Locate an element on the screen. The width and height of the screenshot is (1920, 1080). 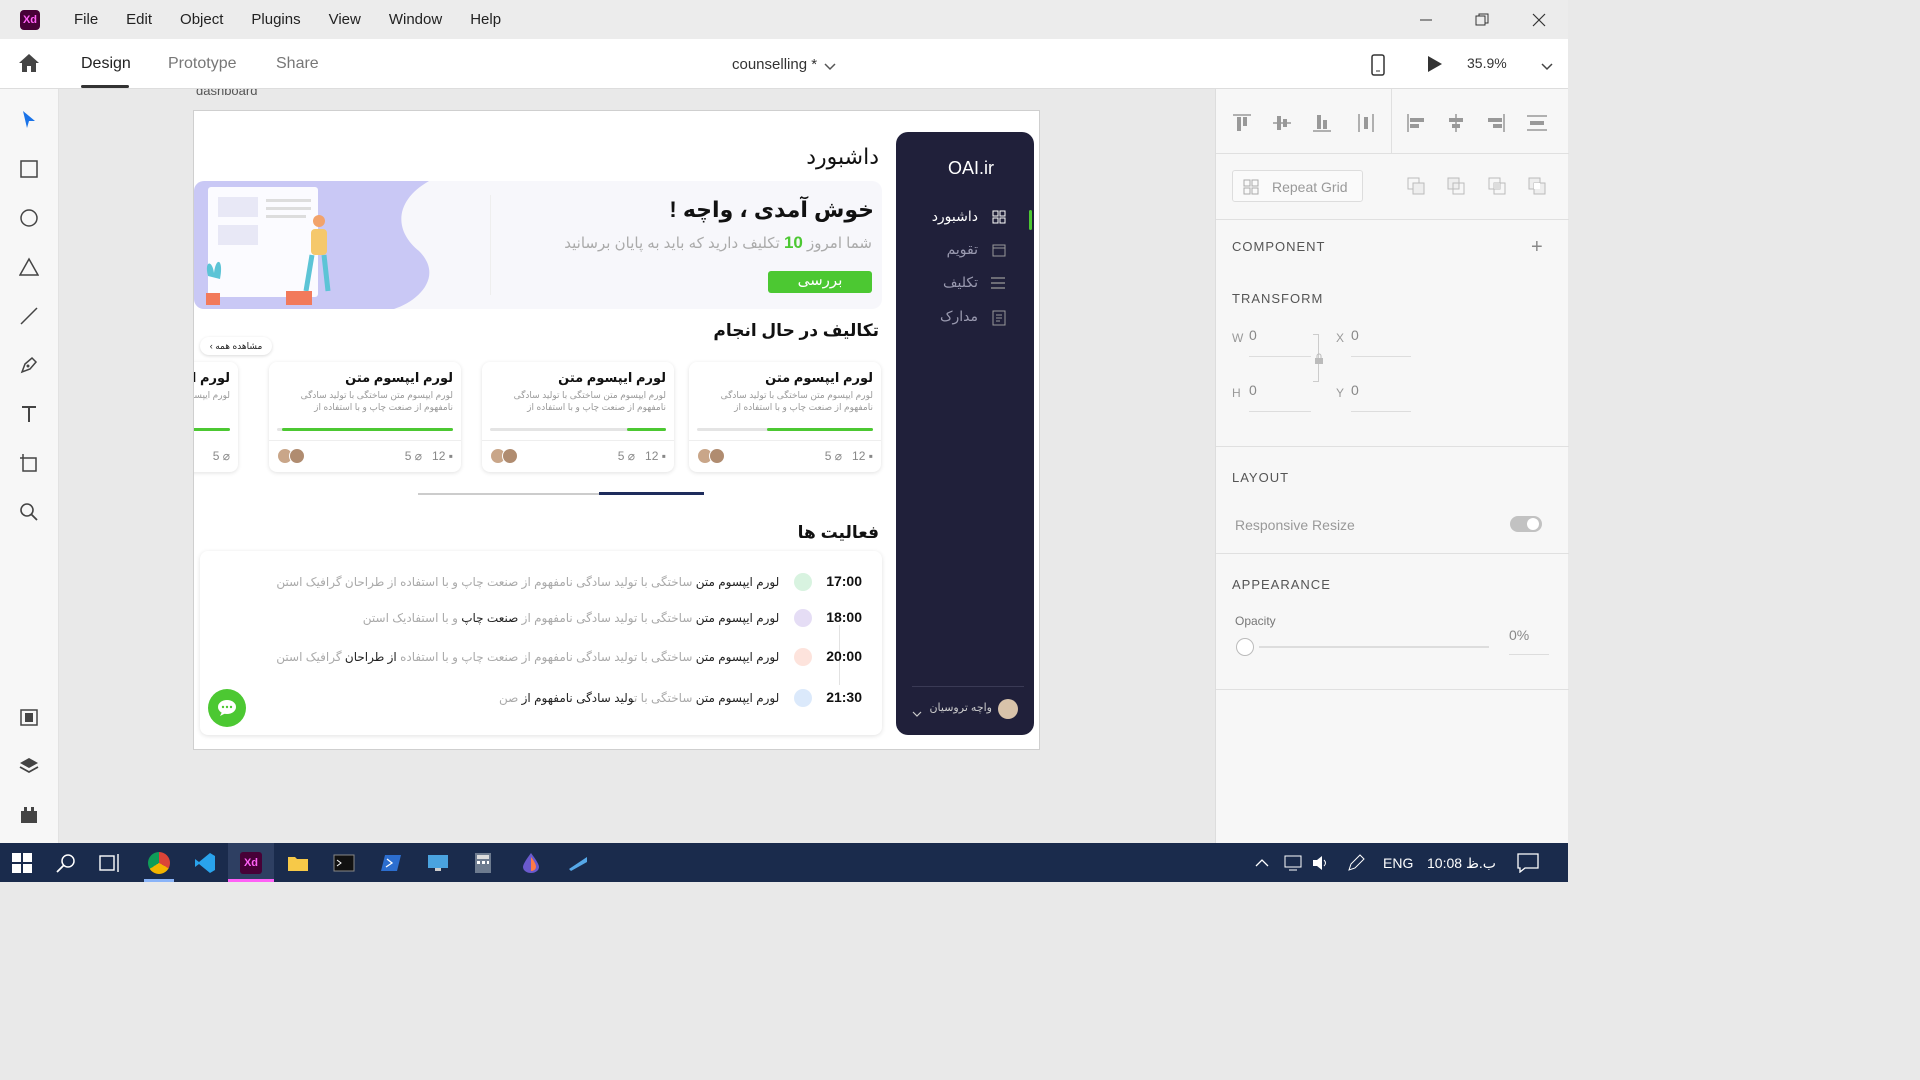
menu-help: Help is located at coordinates (485, 19).